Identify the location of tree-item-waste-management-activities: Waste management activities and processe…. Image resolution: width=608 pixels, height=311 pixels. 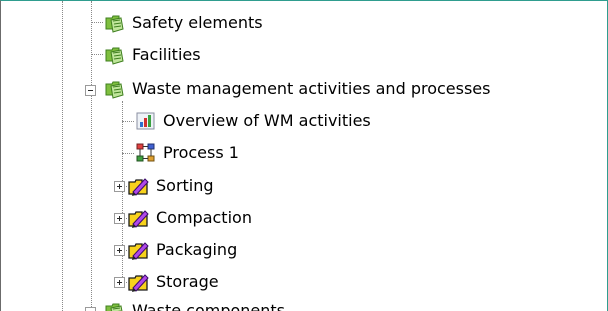
(297, 89).